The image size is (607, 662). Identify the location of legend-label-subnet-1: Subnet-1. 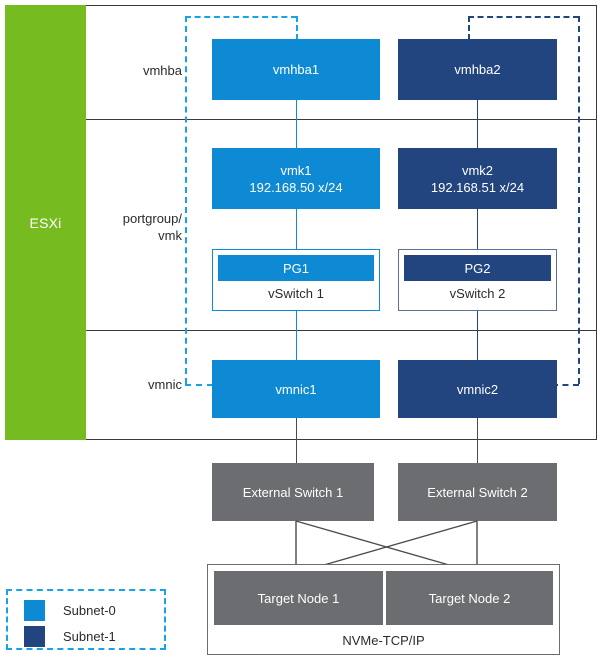
(89, 636).